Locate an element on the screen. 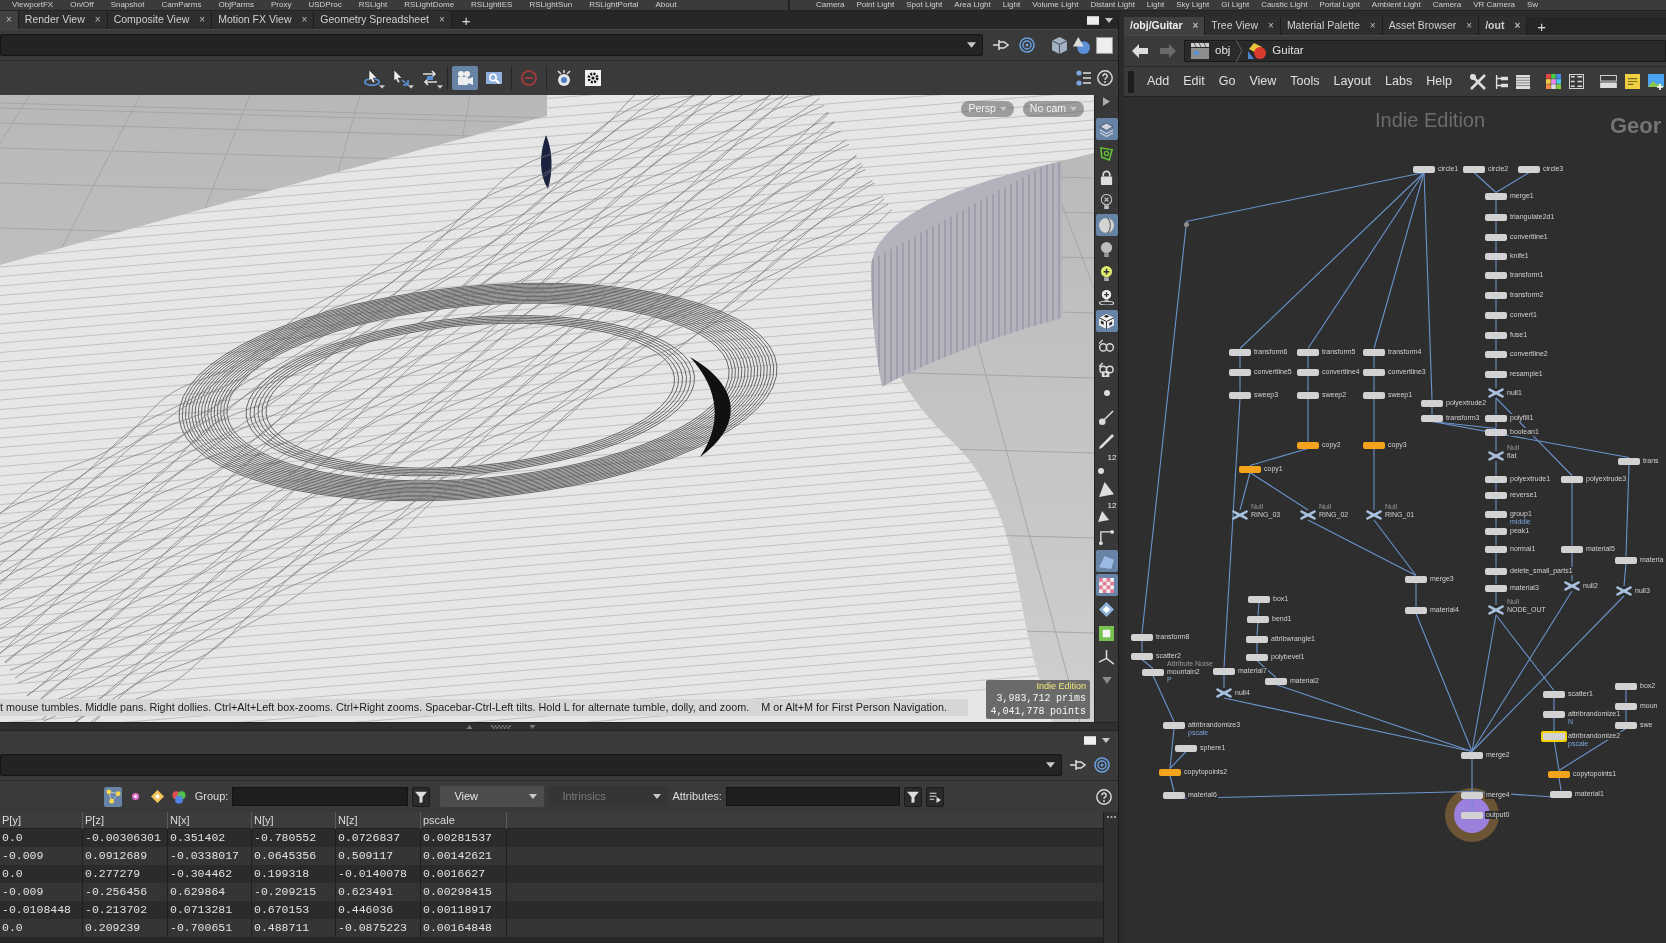 The height and width of the screenshot is (943, 1666). image-icon is located at coordinates (1655, 81).